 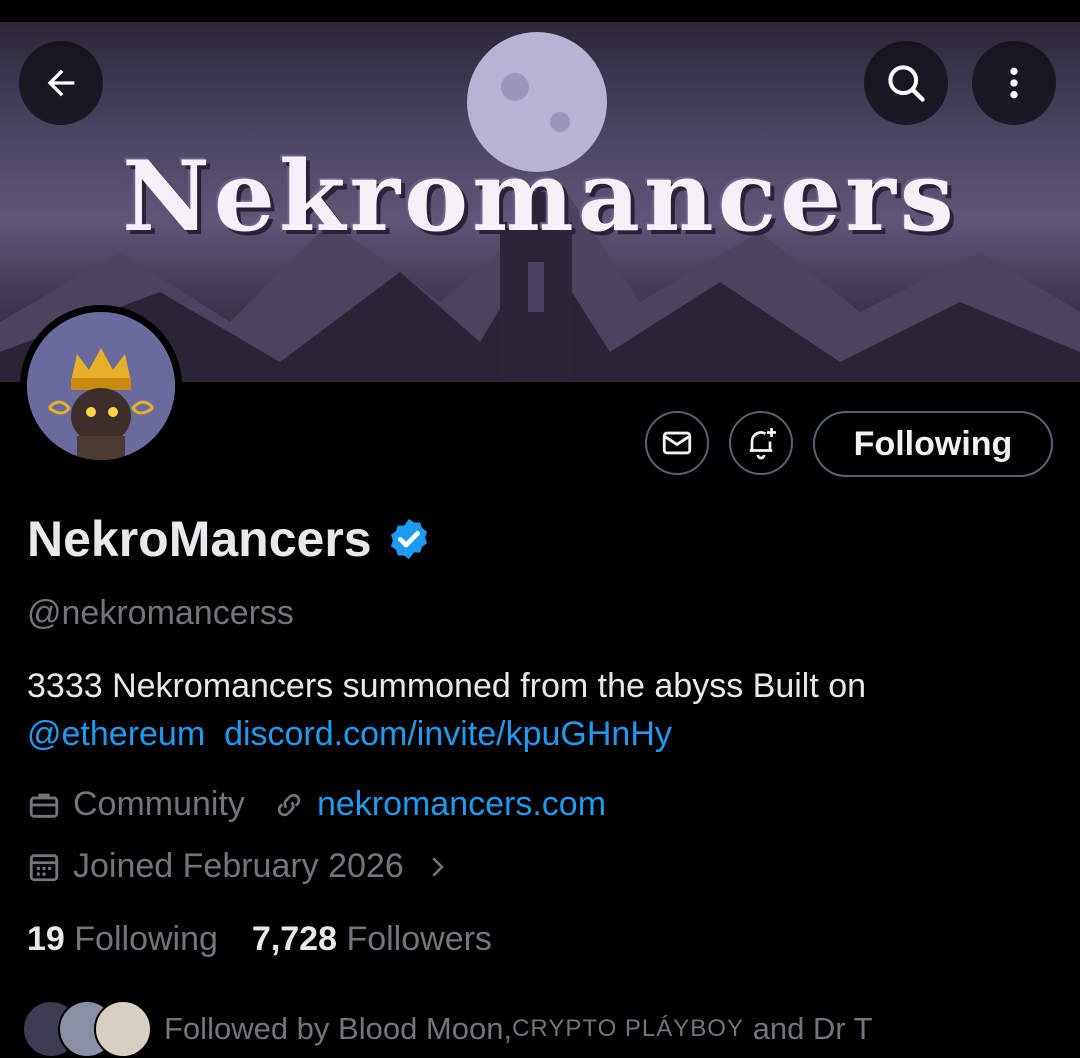 I want to click on arrow-left-icon, so click(x=61, y=83).